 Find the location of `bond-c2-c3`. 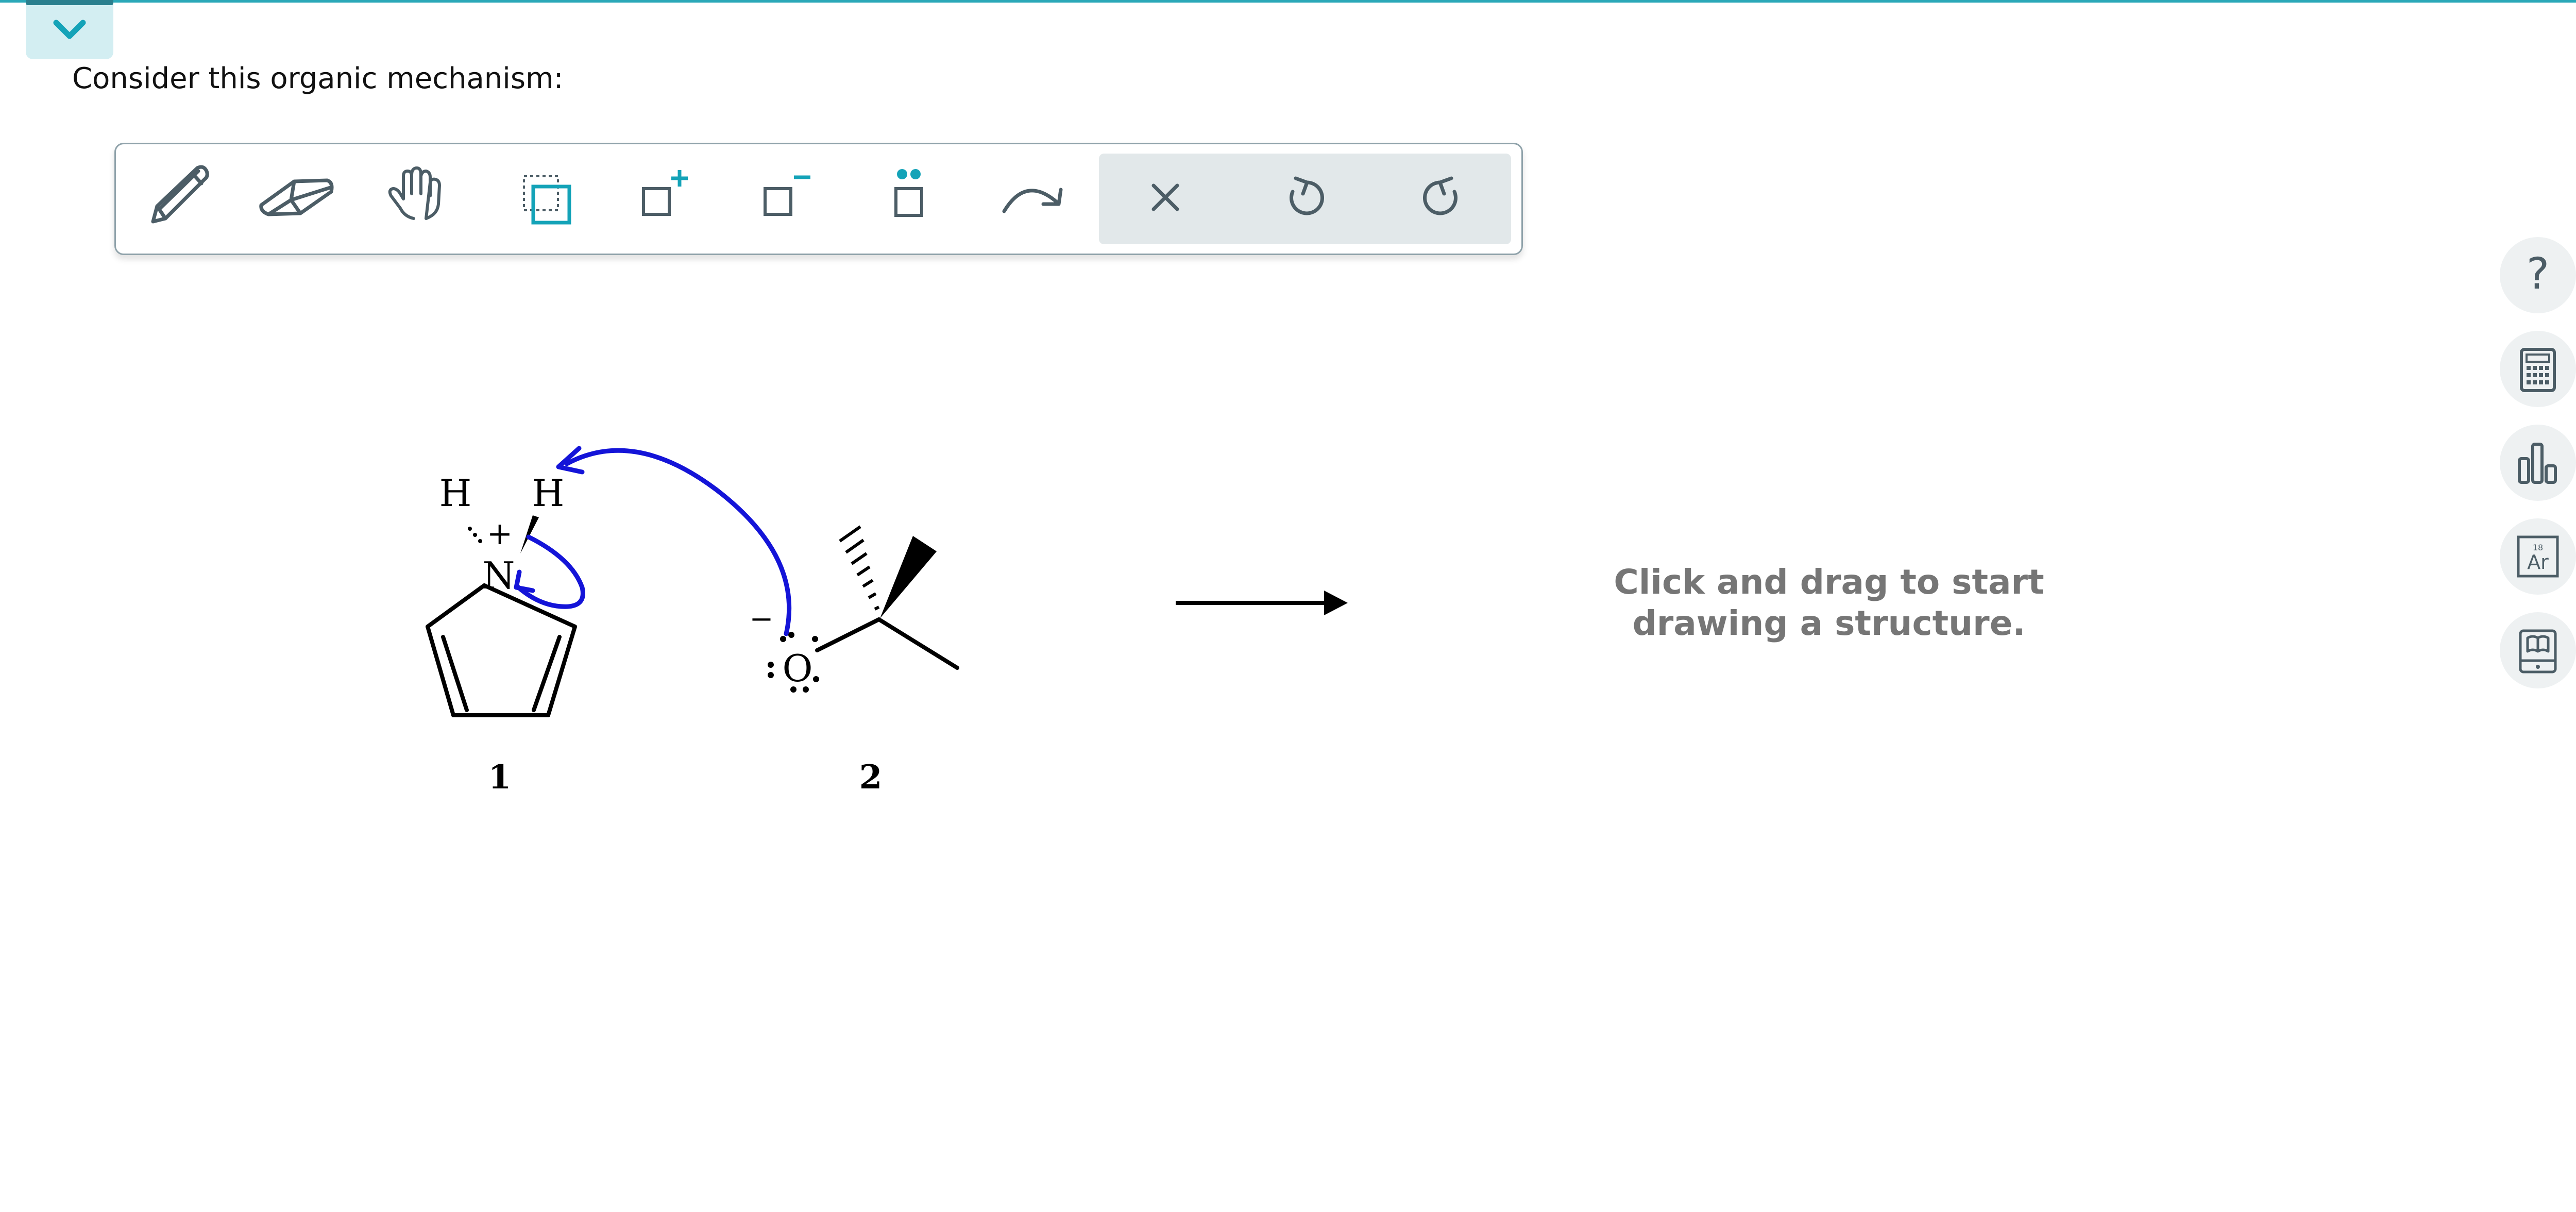

bond-c2-c3 is located at coordinates (562, 671).